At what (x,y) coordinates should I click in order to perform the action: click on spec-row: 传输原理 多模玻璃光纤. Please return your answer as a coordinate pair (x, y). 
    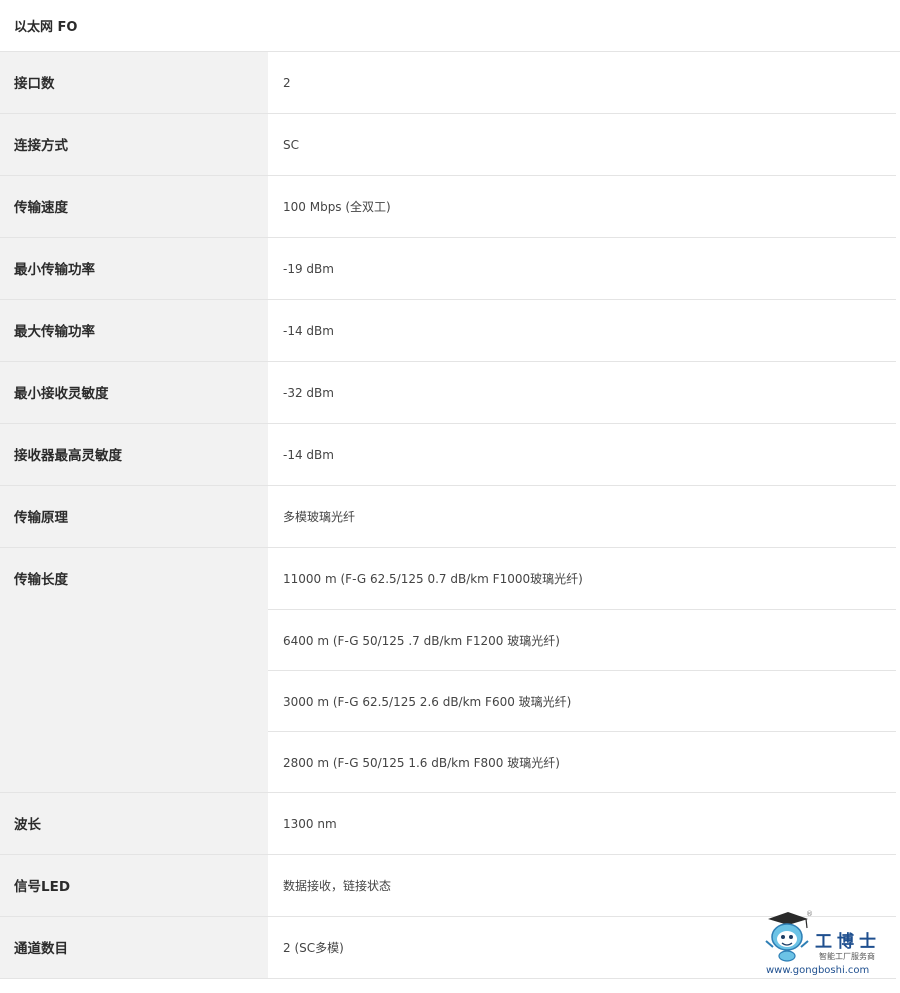
    Looking at the image, I should click on (448, 517).